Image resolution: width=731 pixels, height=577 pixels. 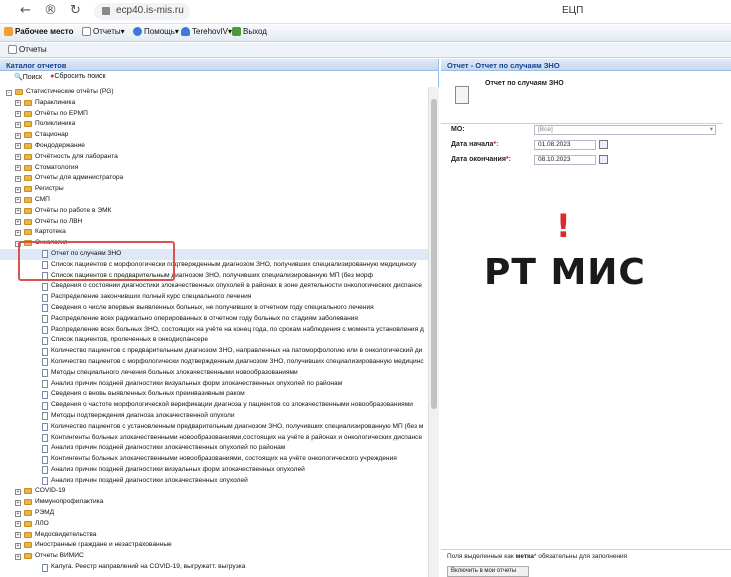 I want to click on tab-reports: Отчеты, so click(x=27, y=49).